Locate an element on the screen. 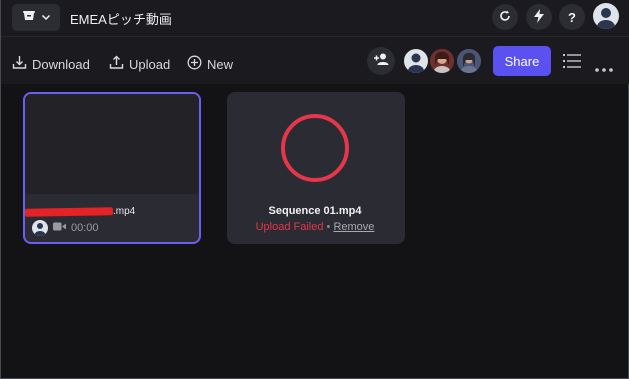 Image resolution: width=629 pixels, height=379 pixels. asset-name: .mp4 is located at coordinates (124, 211).